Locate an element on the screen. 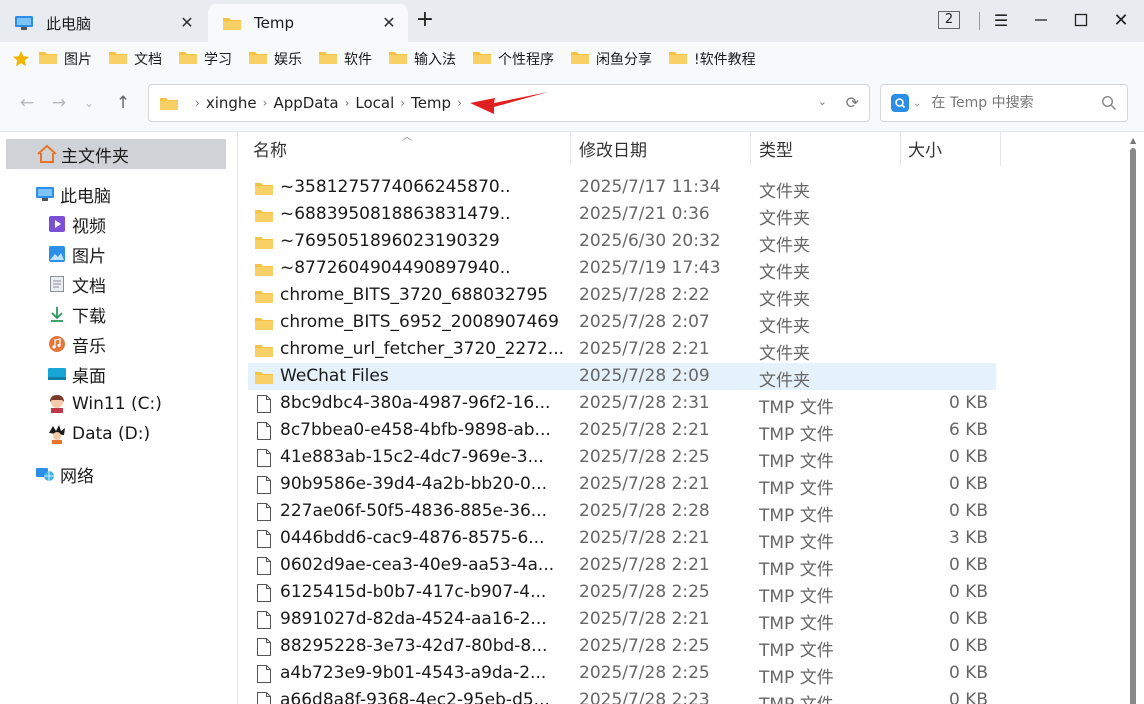 The width and height of the screenshot is (1144, 704). file-date: 2025/7/28 2:21 is located at coordinates (644, 349).